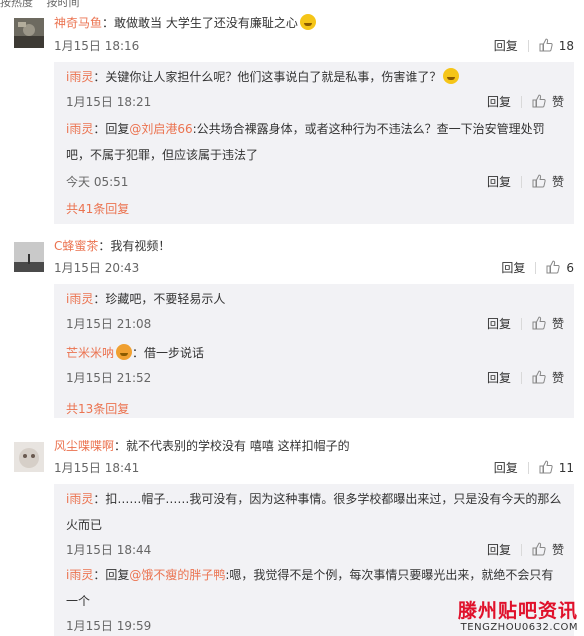 The width and height of the screenshot is (584, 636). I want to click on comment-text: 风尘喋喋啊：就不代表别的学校没有 嘻嘻 这样扣帽子的, so click(202, 446).